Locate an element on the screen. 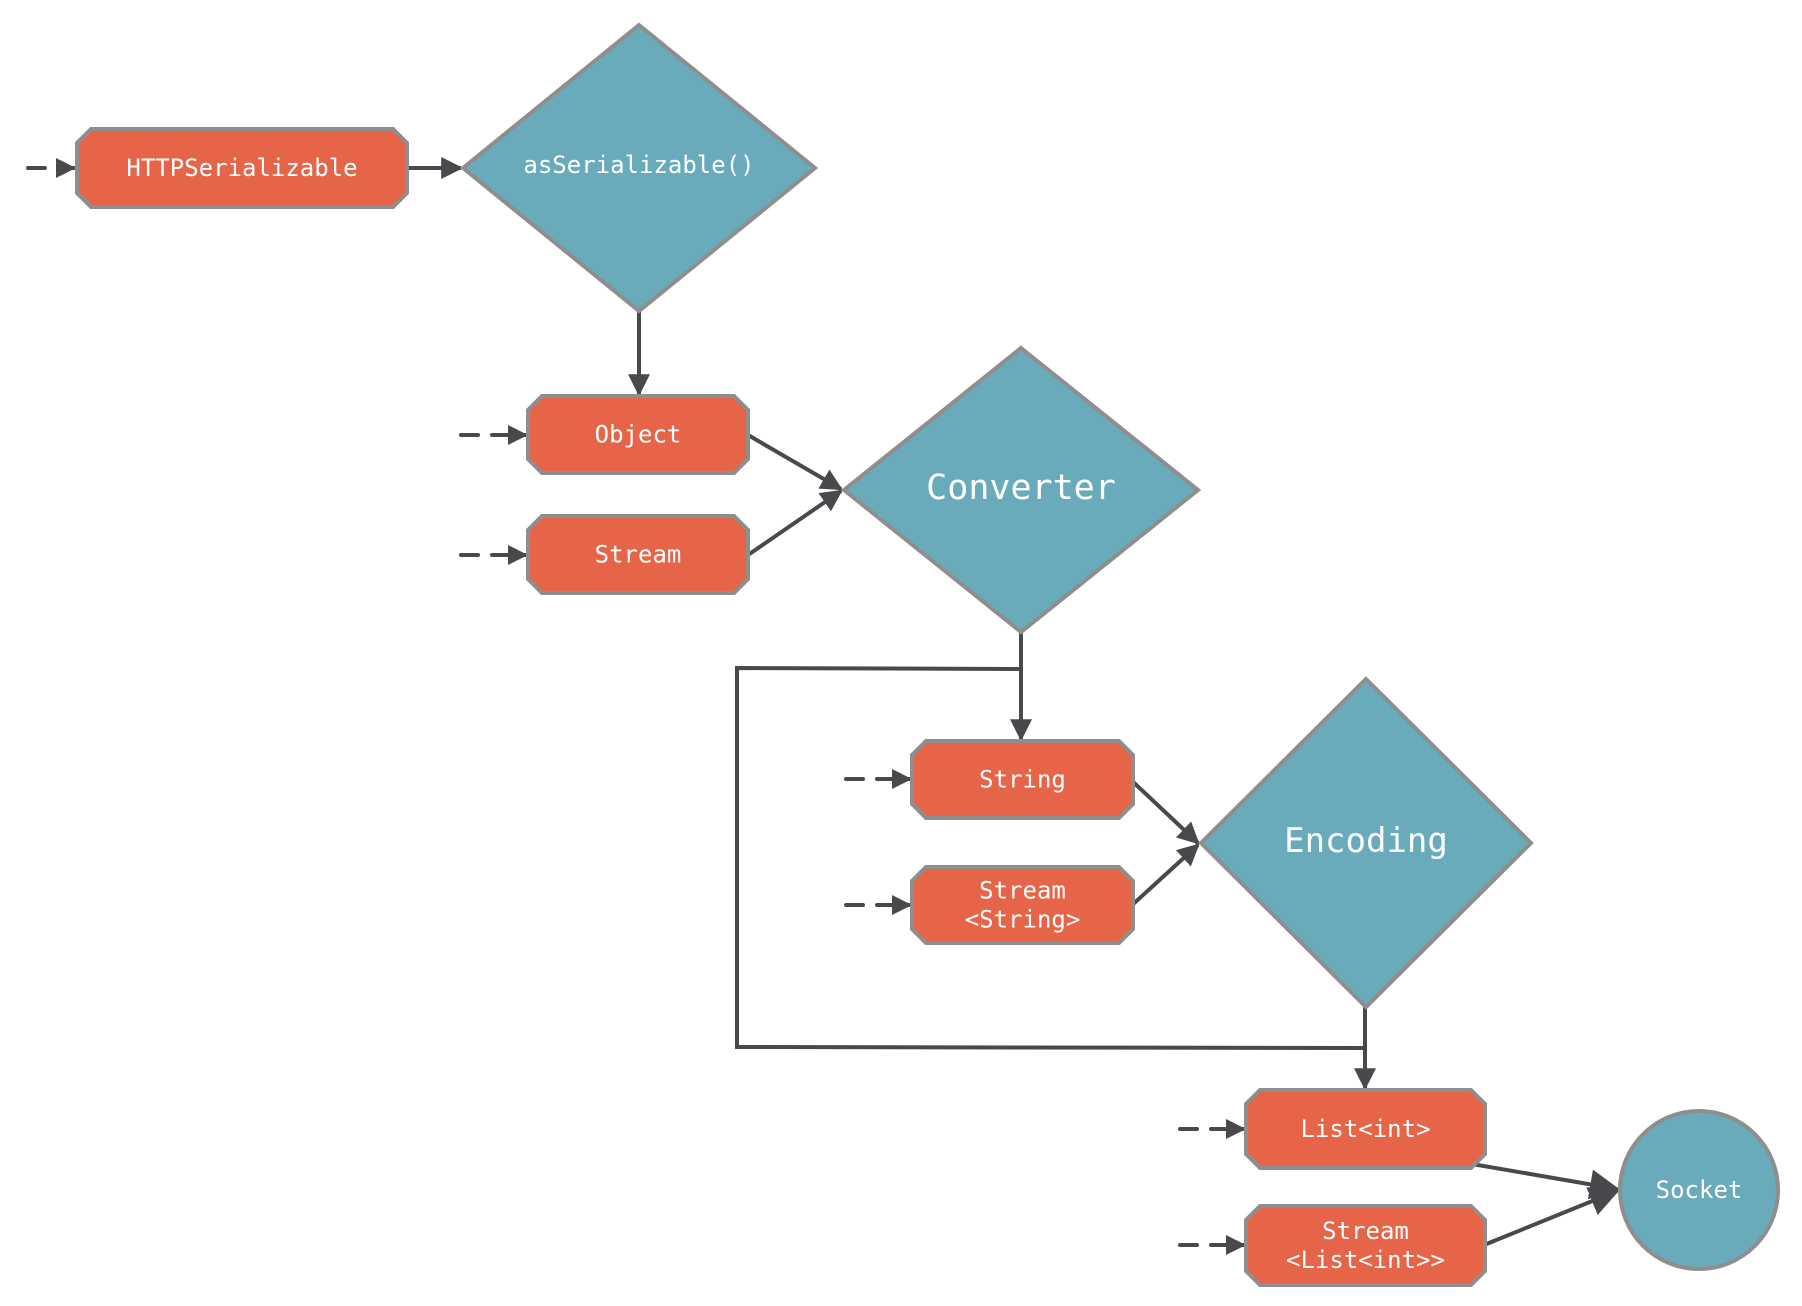 The image size is (1802, 1306). node-label: Encoding is located at coordinates (1366, 841).